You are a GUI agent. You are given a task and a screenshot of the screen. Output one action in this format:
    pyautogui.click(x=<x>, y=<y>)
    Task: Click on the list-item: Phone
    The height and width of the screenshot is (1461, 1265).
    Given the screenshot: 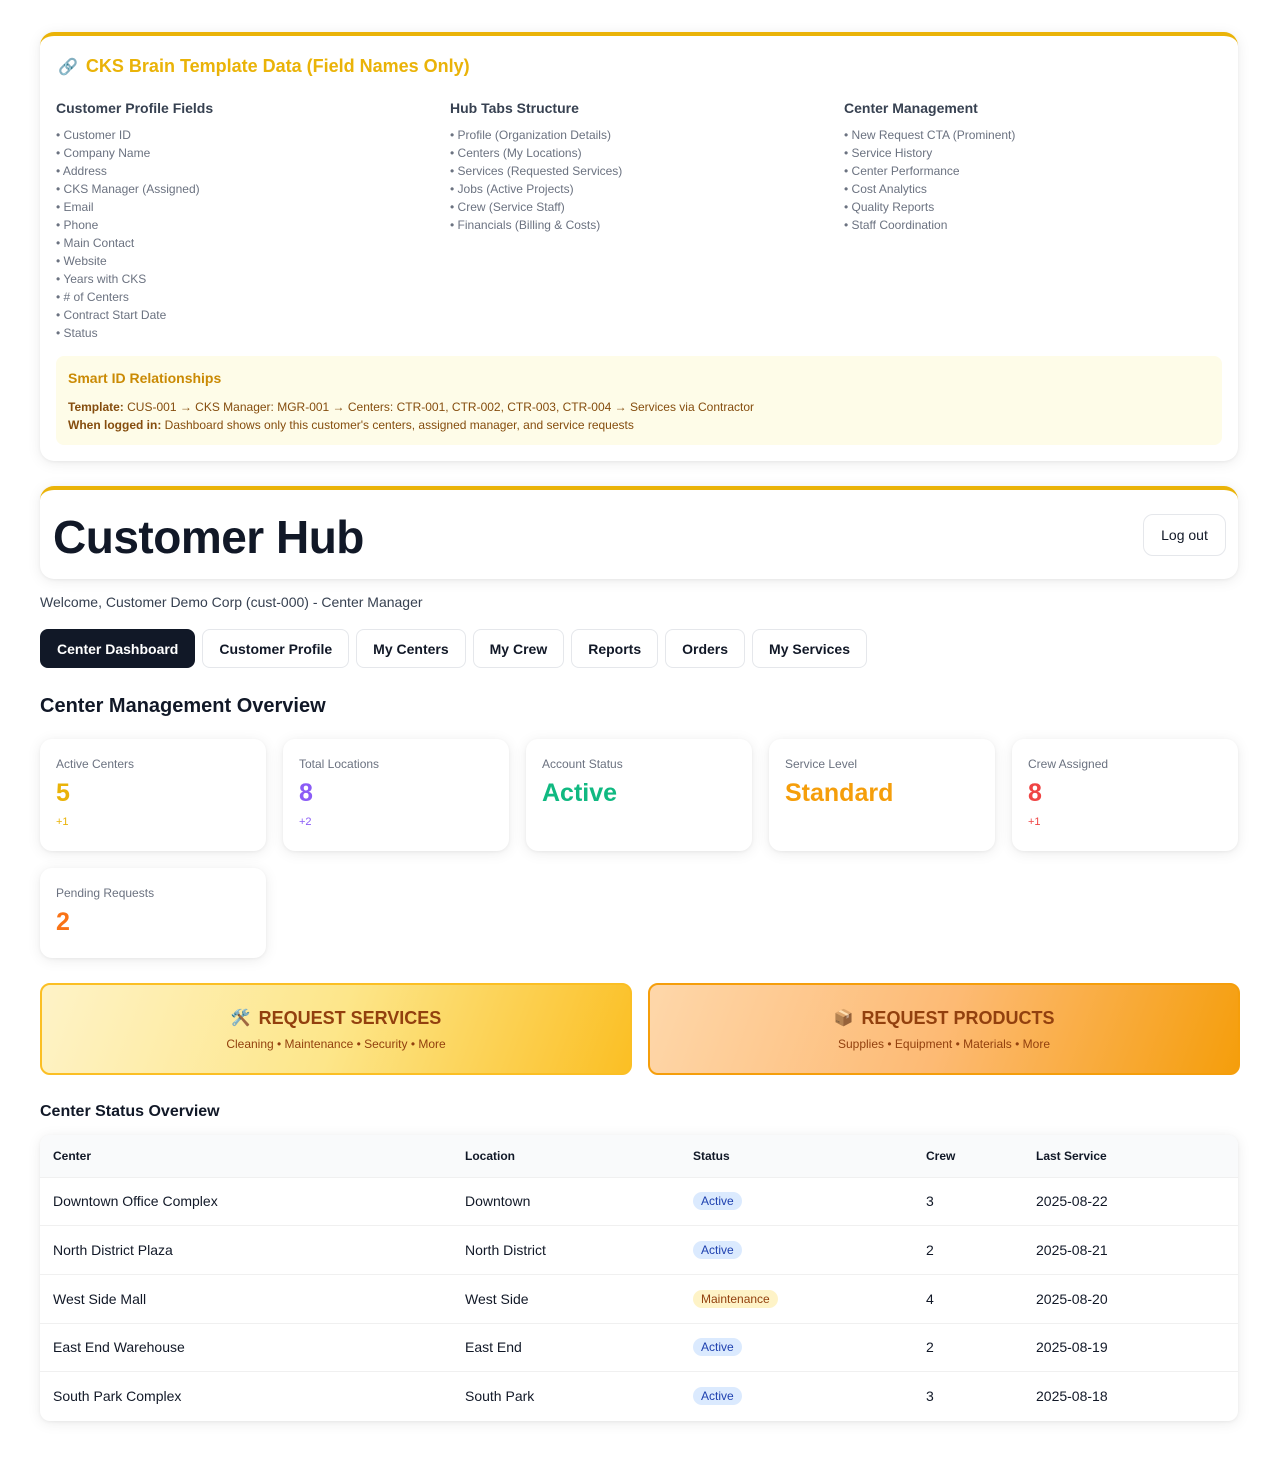 What is the action you would take?
    pyautogui.click(x=246, y=225)
    